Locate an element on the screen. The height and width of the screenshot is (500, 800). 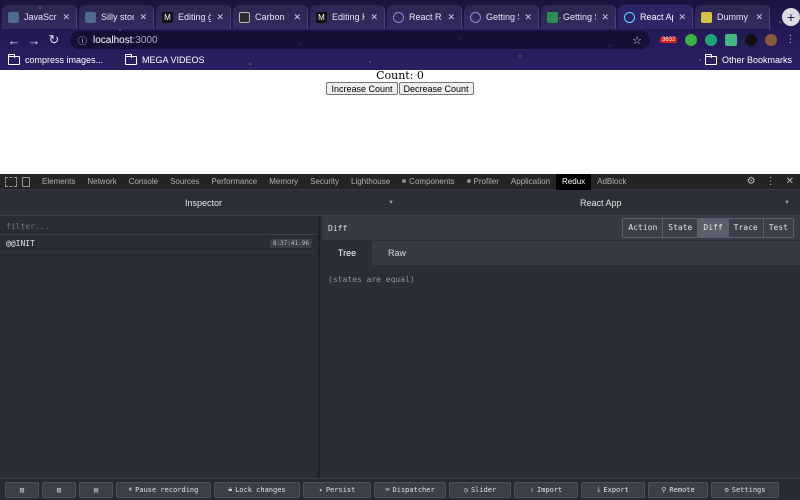
devtools-tab-network: Network is located at coordinates (101, 182).